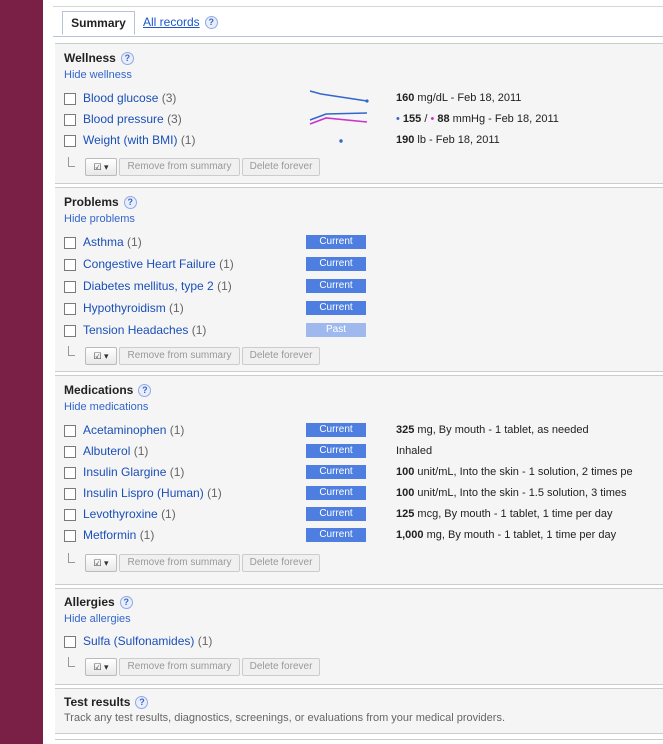  Describe the element at coordinates (448, 140) in the screenshot. I see `item-detail: 190 lb - Feb 18, 2011` at that location.